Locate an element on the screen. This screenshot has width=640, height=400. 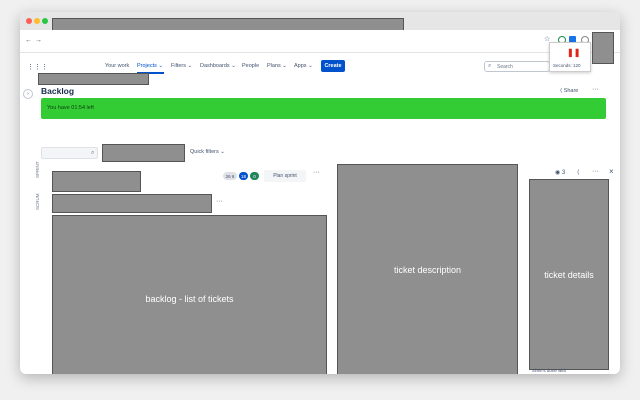
minimize-window-button is located at coordinates (37, 21).